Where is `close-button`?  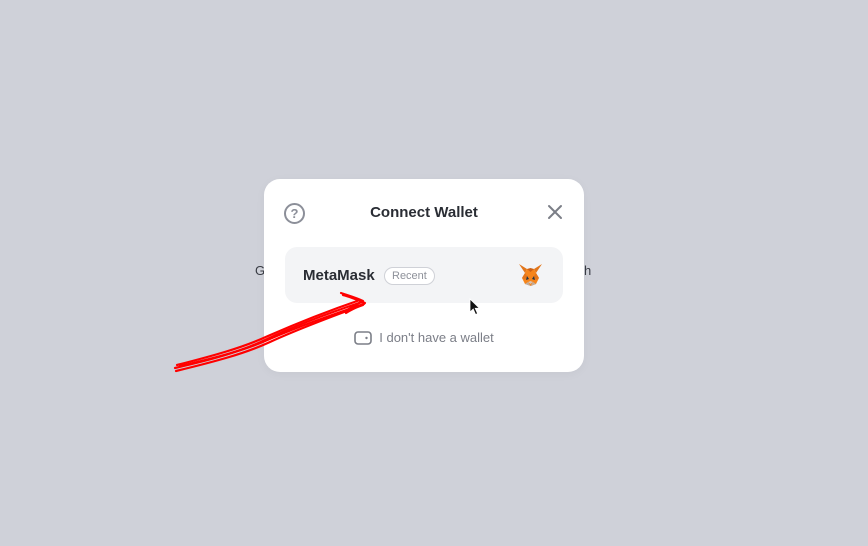 close-button is located at coordinates (555, 212).